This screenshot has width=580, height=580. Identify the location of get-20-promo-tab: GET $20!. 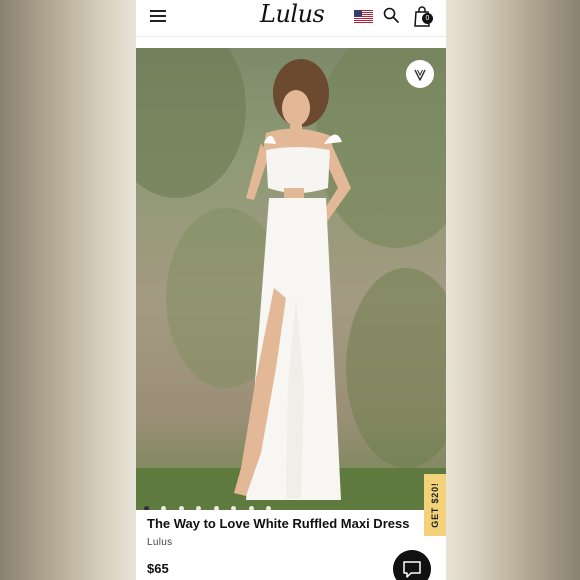
(435, 505).